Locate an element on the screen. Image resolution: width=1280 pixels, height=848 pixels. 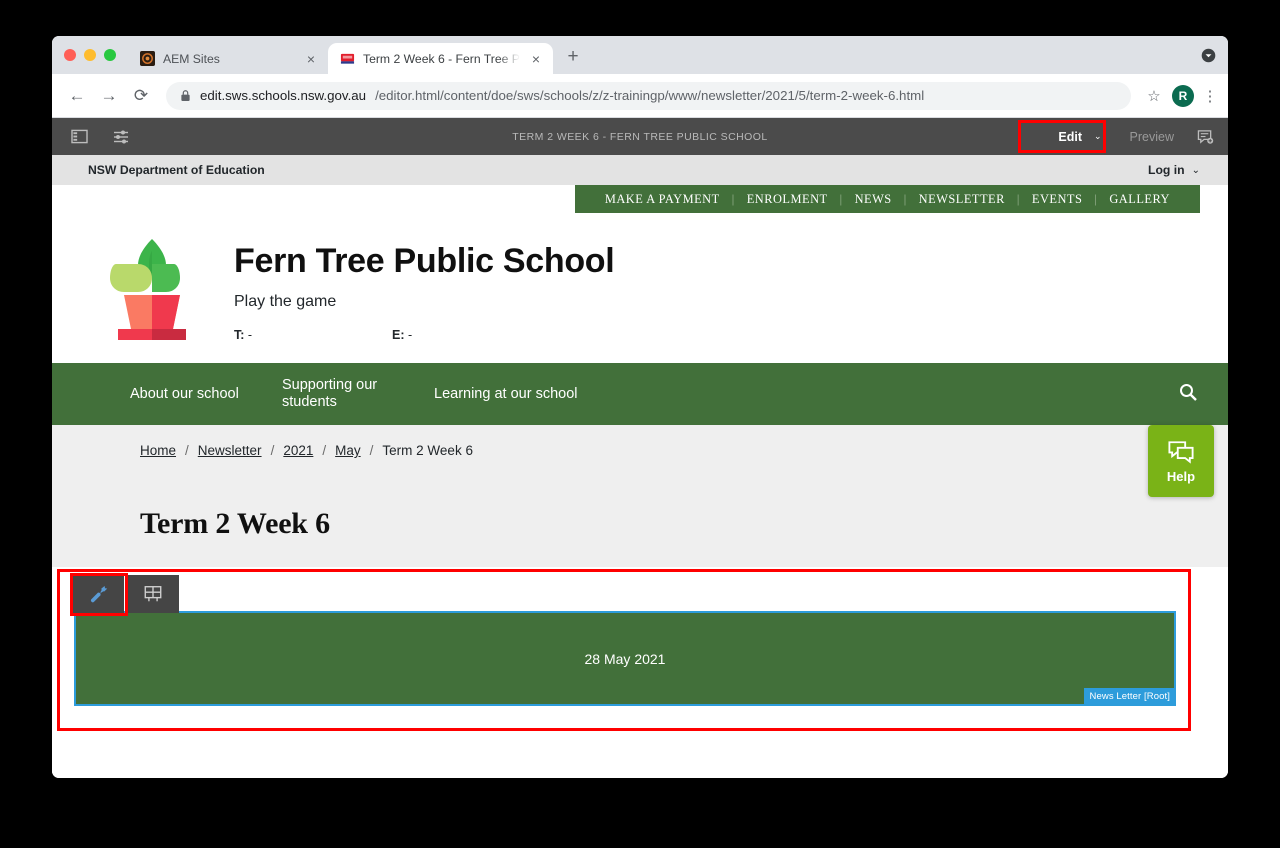
component-toolbar is located at coordinates (125, 594).